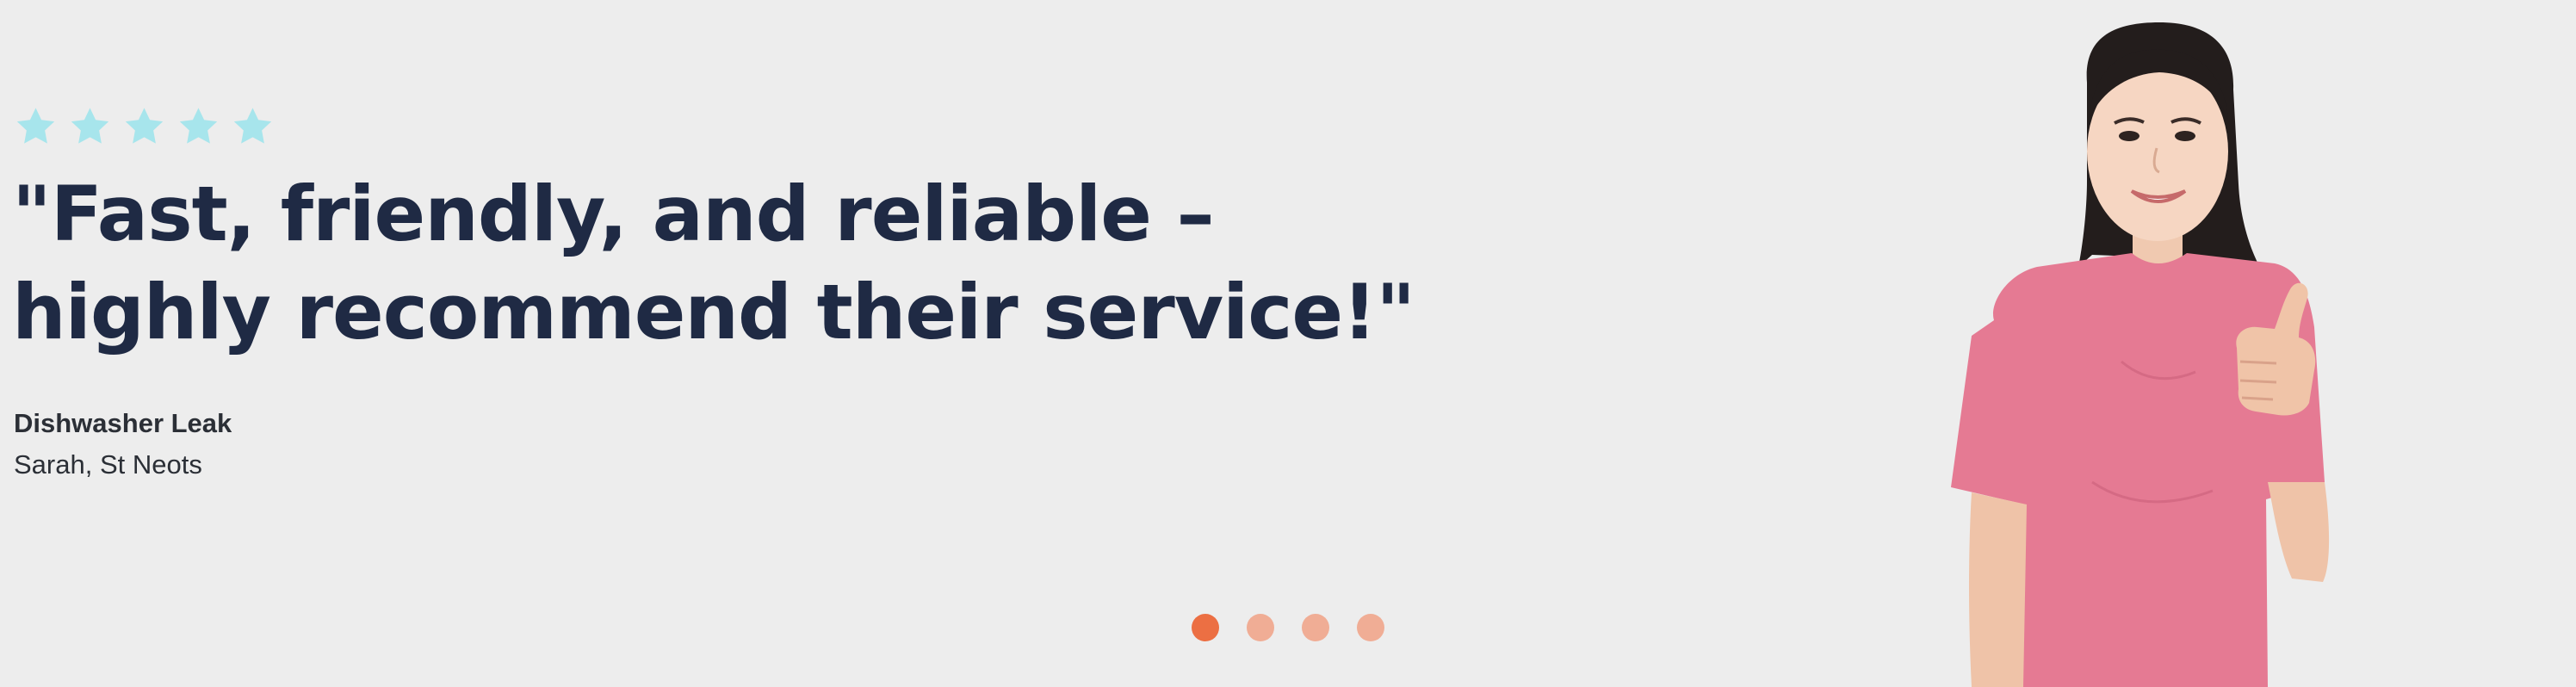 The height and width of the screenshot is (687, 2576). Describe the element at coordinates (614, 214) in the screenshot. I see `quote-line-1: "Fast, friendly, and reliable –` at that location.